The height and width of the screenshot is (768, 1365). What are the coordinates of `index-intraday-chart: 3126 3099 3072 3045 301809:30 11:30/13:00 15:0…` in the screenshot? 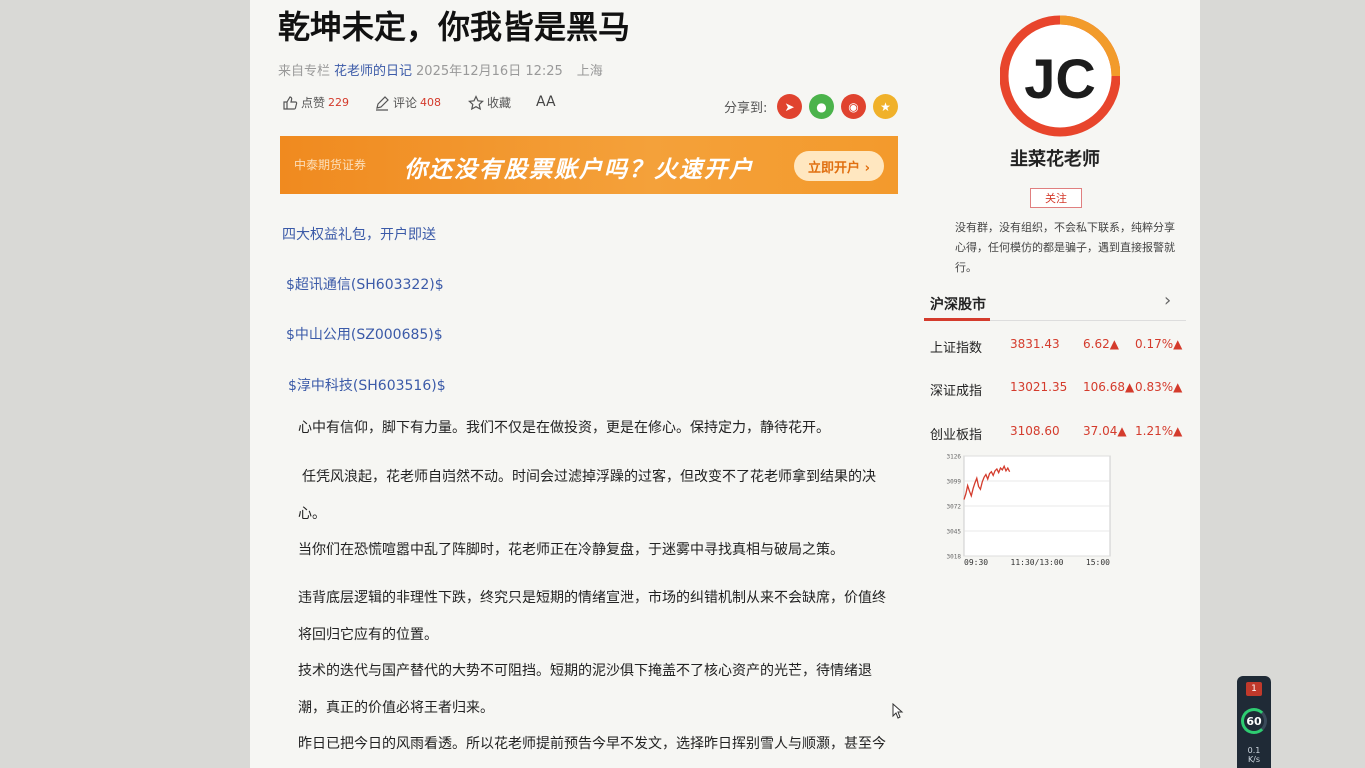 It's located at (1029, 510).